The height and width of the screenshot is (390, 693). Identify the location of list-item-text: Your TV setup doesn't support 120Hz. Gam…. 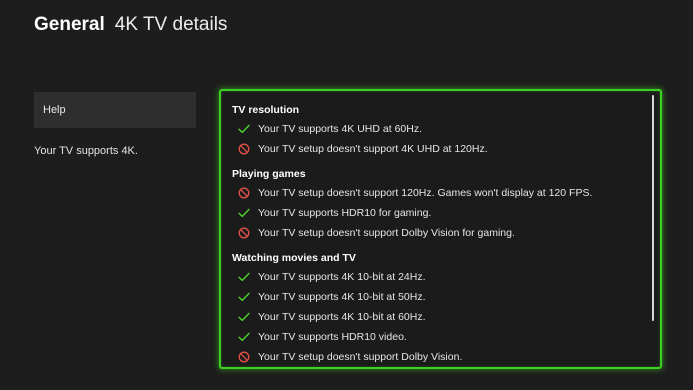
(425, 193).